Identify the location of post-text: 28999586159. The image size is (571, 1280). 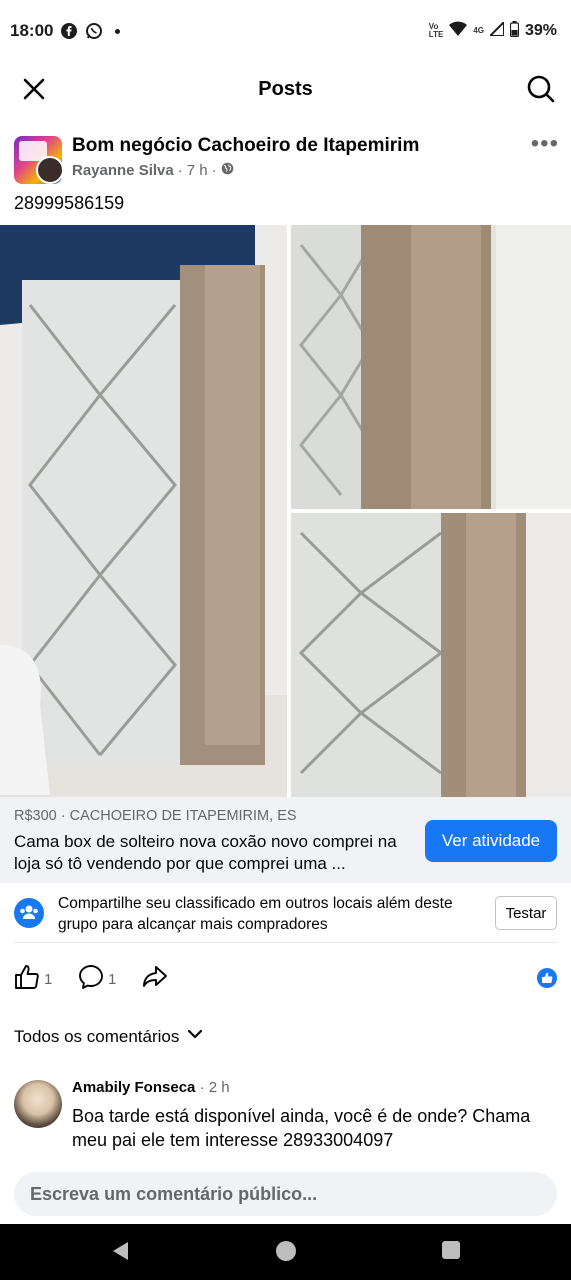
(69, 203).